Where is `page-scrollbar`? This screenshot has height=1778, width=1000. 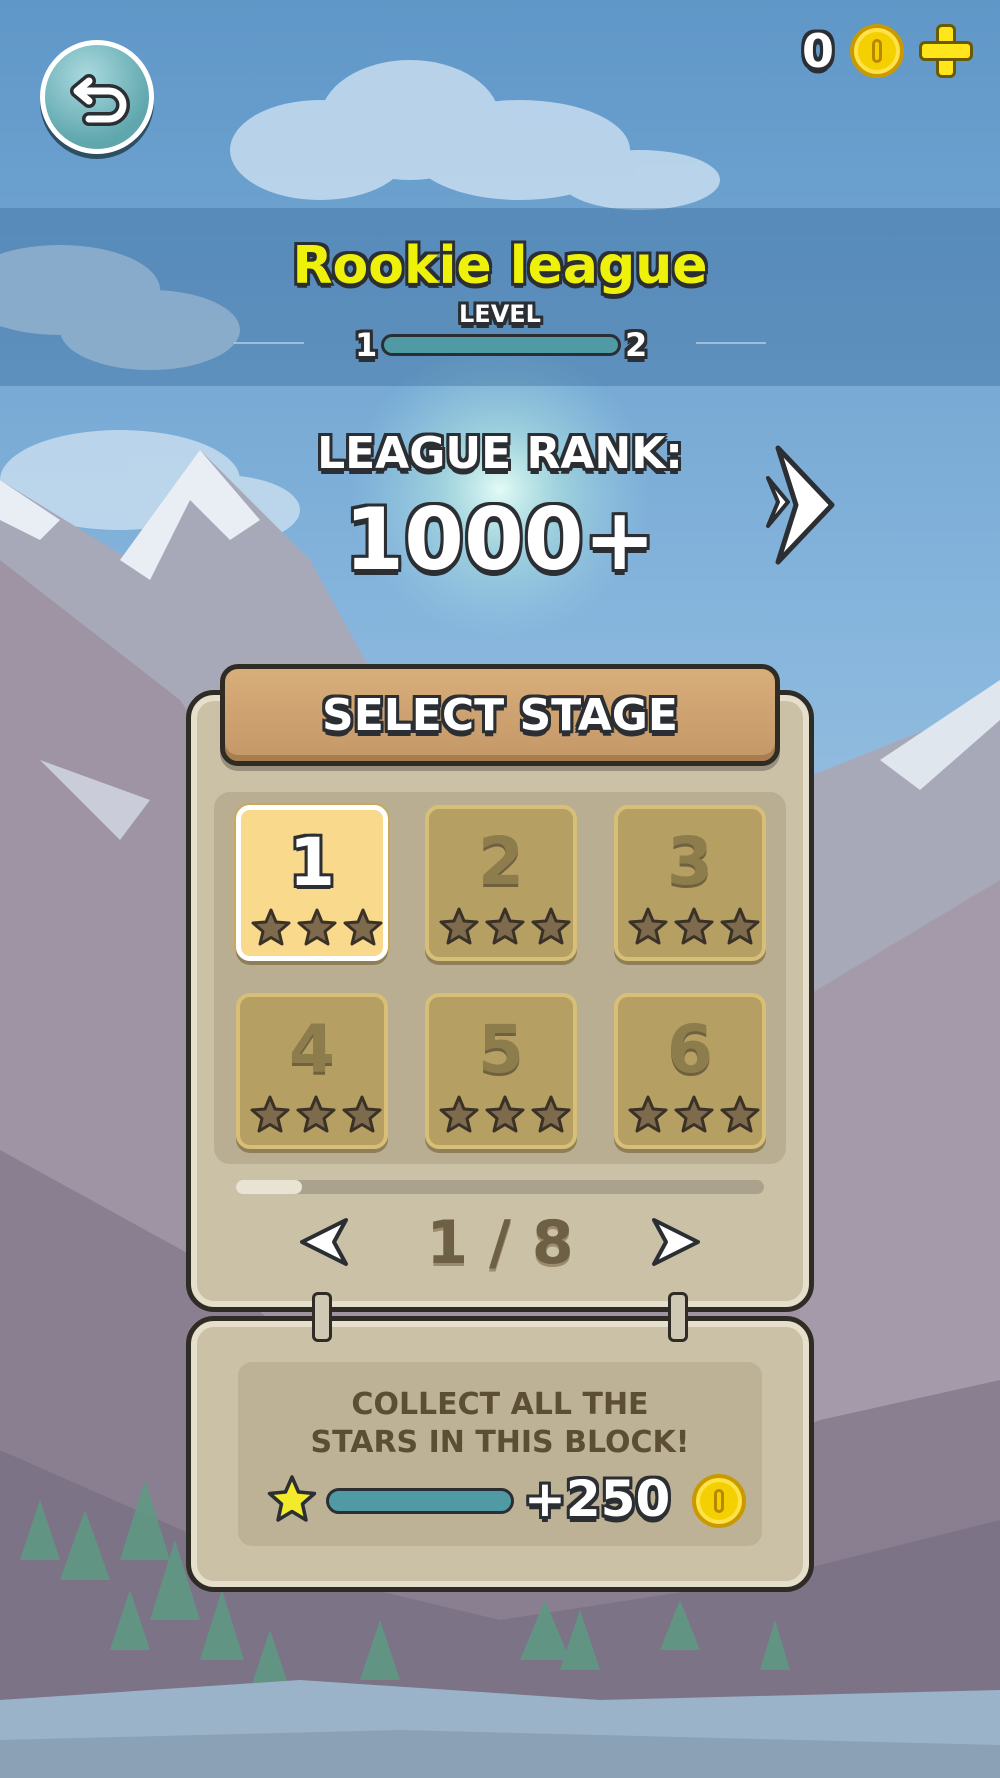
page-scrollbar is located at coordinates (500, 1187).